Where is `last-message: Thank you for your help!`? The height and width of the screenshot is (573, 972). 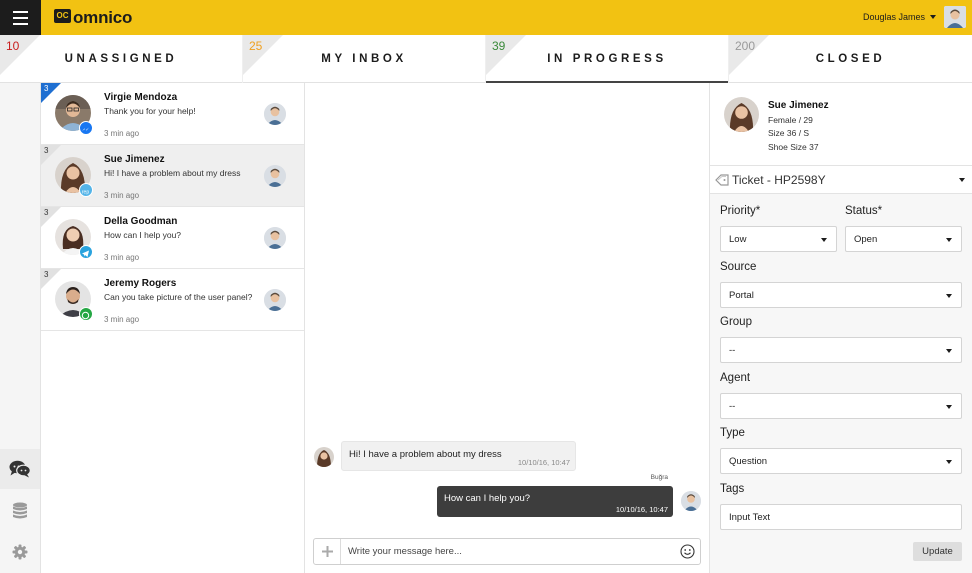
last-message: Thank you for your help! is located at coordinates (150, 111).